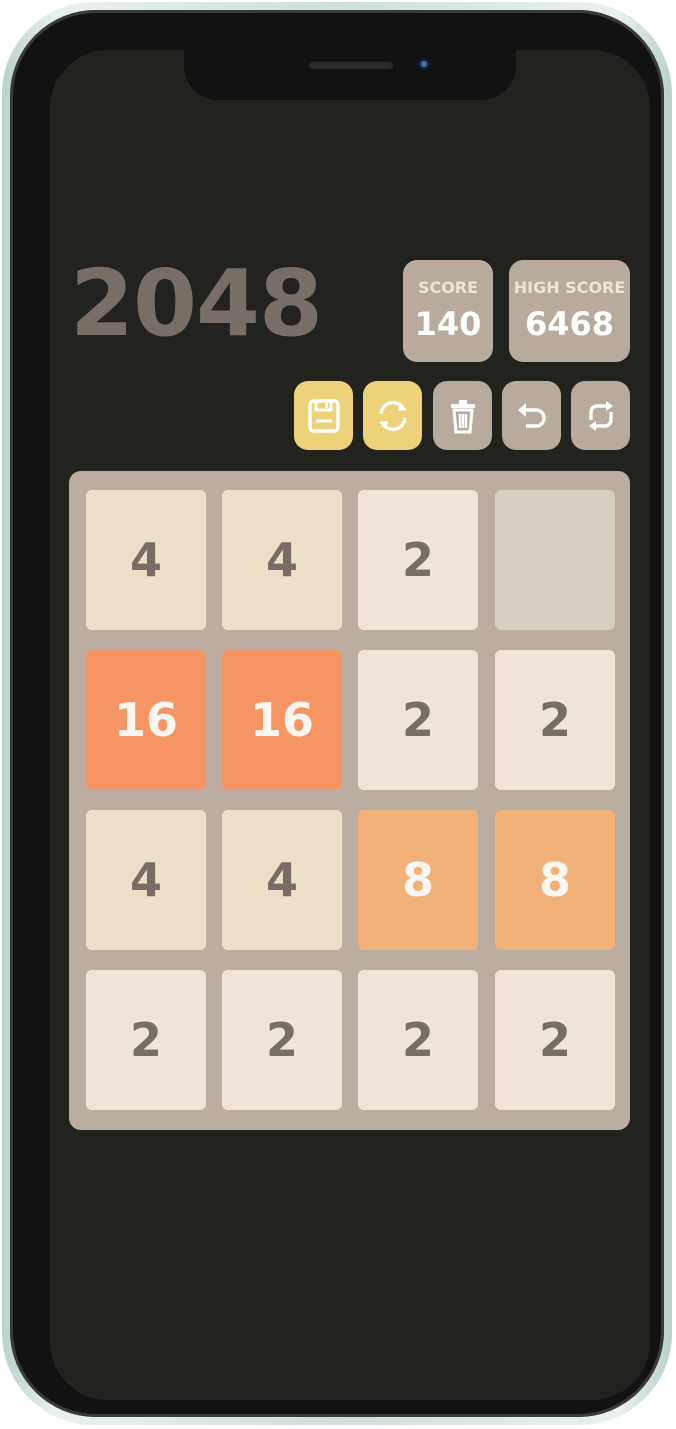 The height and width of the screenshot is (1429, 676). I want to click on load-button, so click(392, 415).